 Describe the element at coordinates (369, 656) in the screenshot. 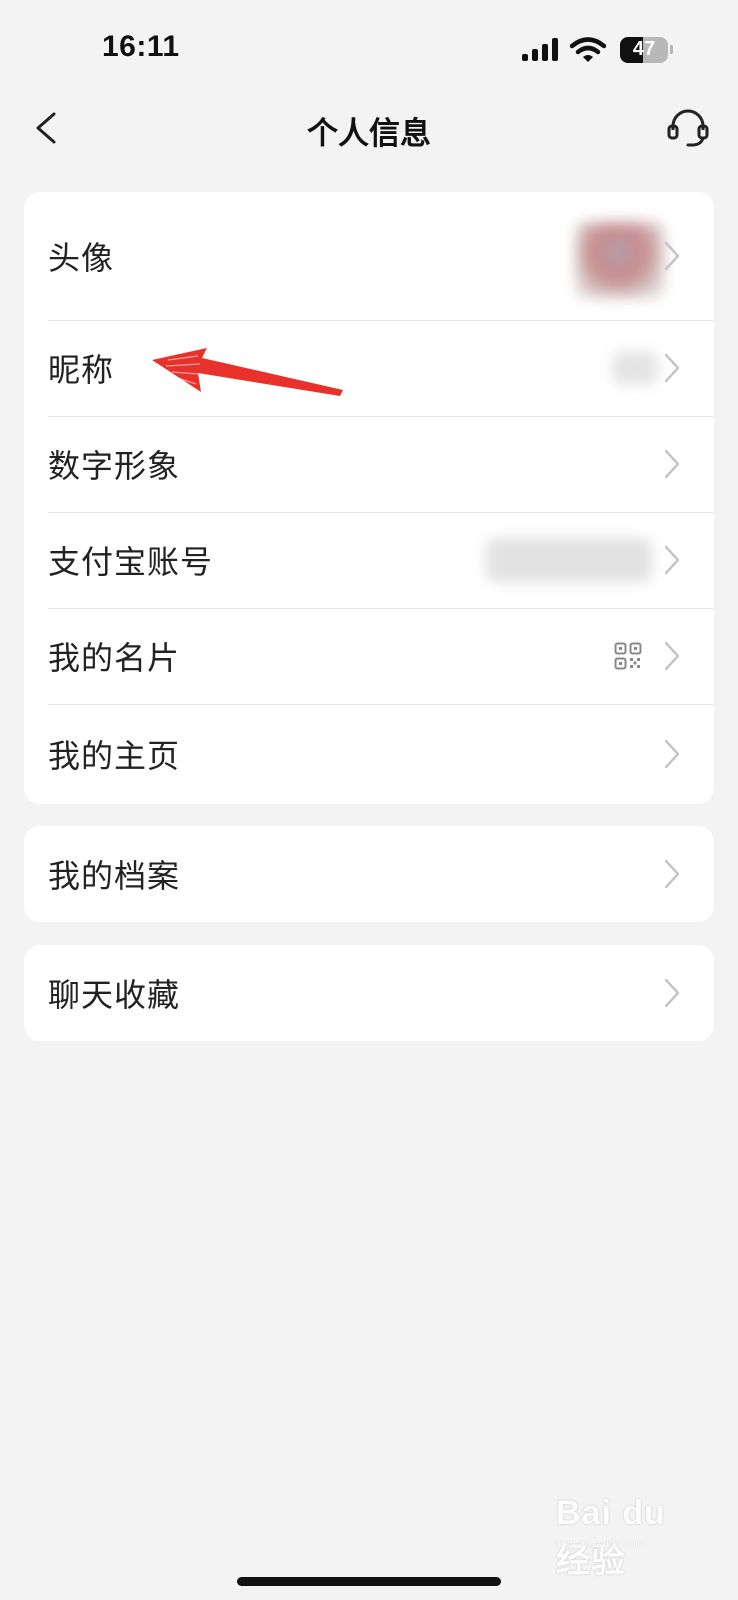

I see `list-item-business-card: 我的名片` at that location.